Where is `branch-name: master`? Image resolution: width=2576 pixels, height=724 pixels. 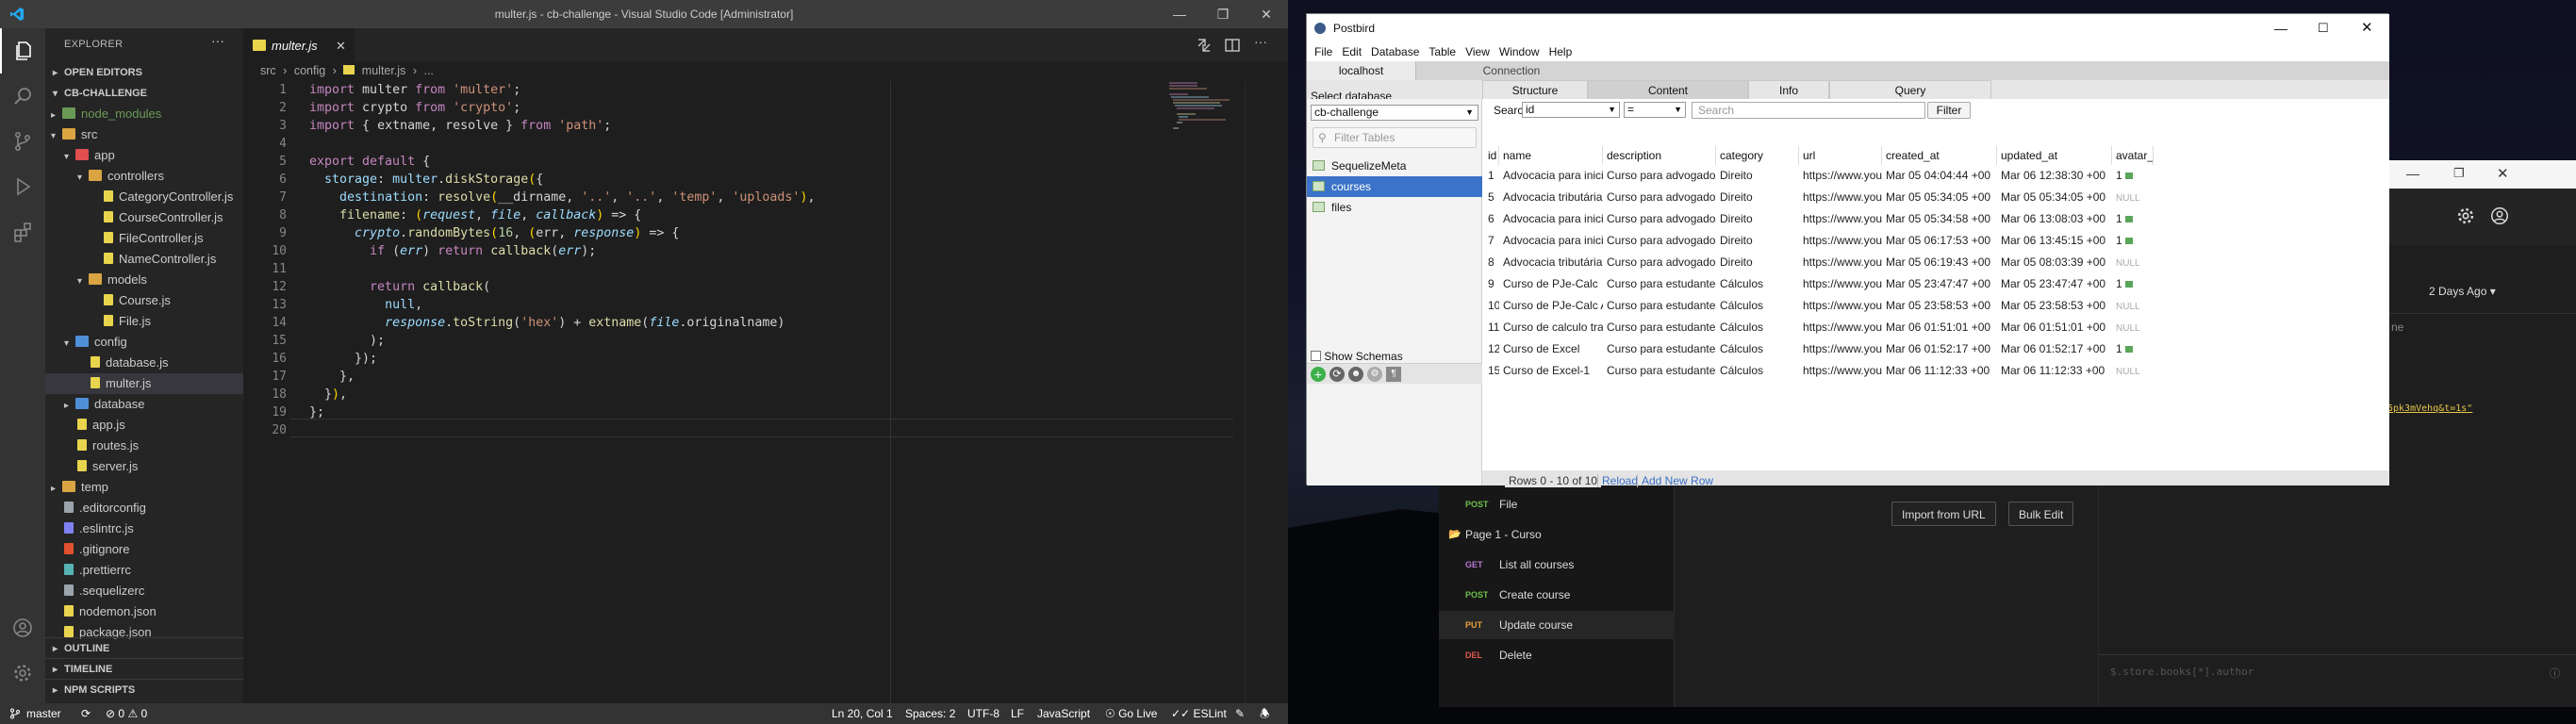
branch-name: master is located at coordinates (43, 713).